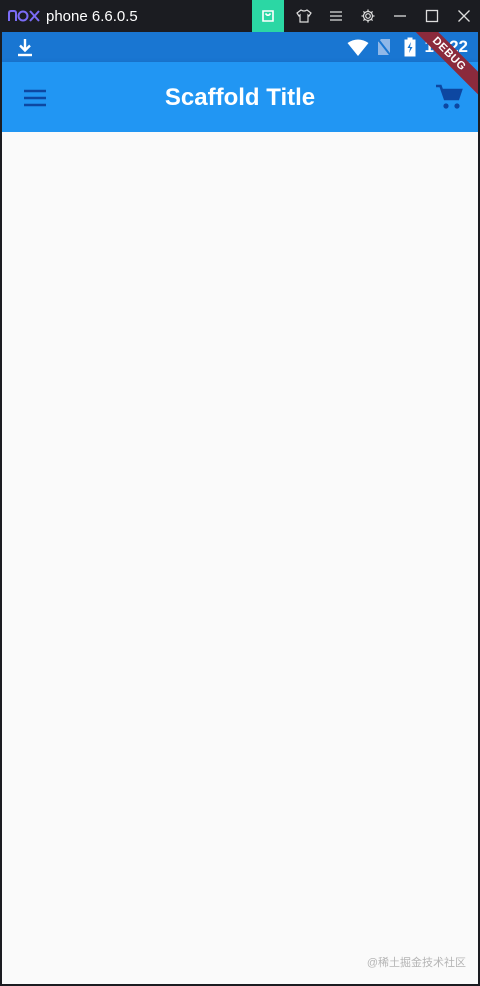 The width and height of the screenshot is (480, 986). I want to click on settings-button, so click(368, 16).